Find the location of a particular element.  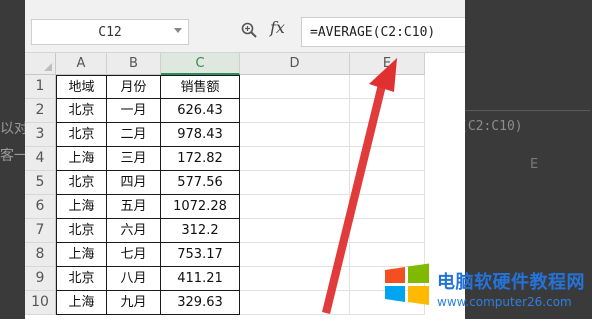

watermark-title: 电脑软硬件教程网 is located at coordinates (511, 282).